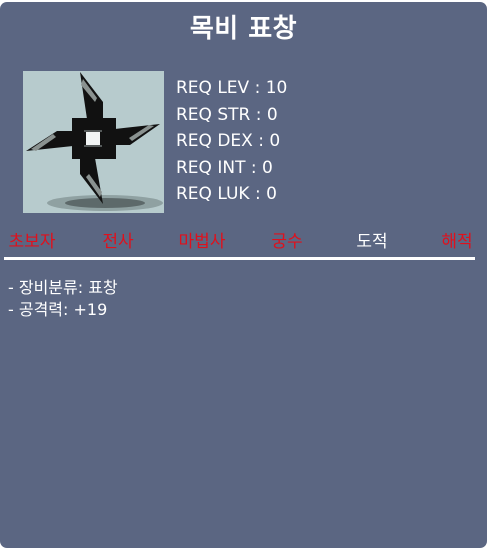  What do you see at coordinates (243, 241) in the screenshot?
I see `job-list: 초보자 전사 마법사 궁수 도적 해적` at bounding box center [243, 241].